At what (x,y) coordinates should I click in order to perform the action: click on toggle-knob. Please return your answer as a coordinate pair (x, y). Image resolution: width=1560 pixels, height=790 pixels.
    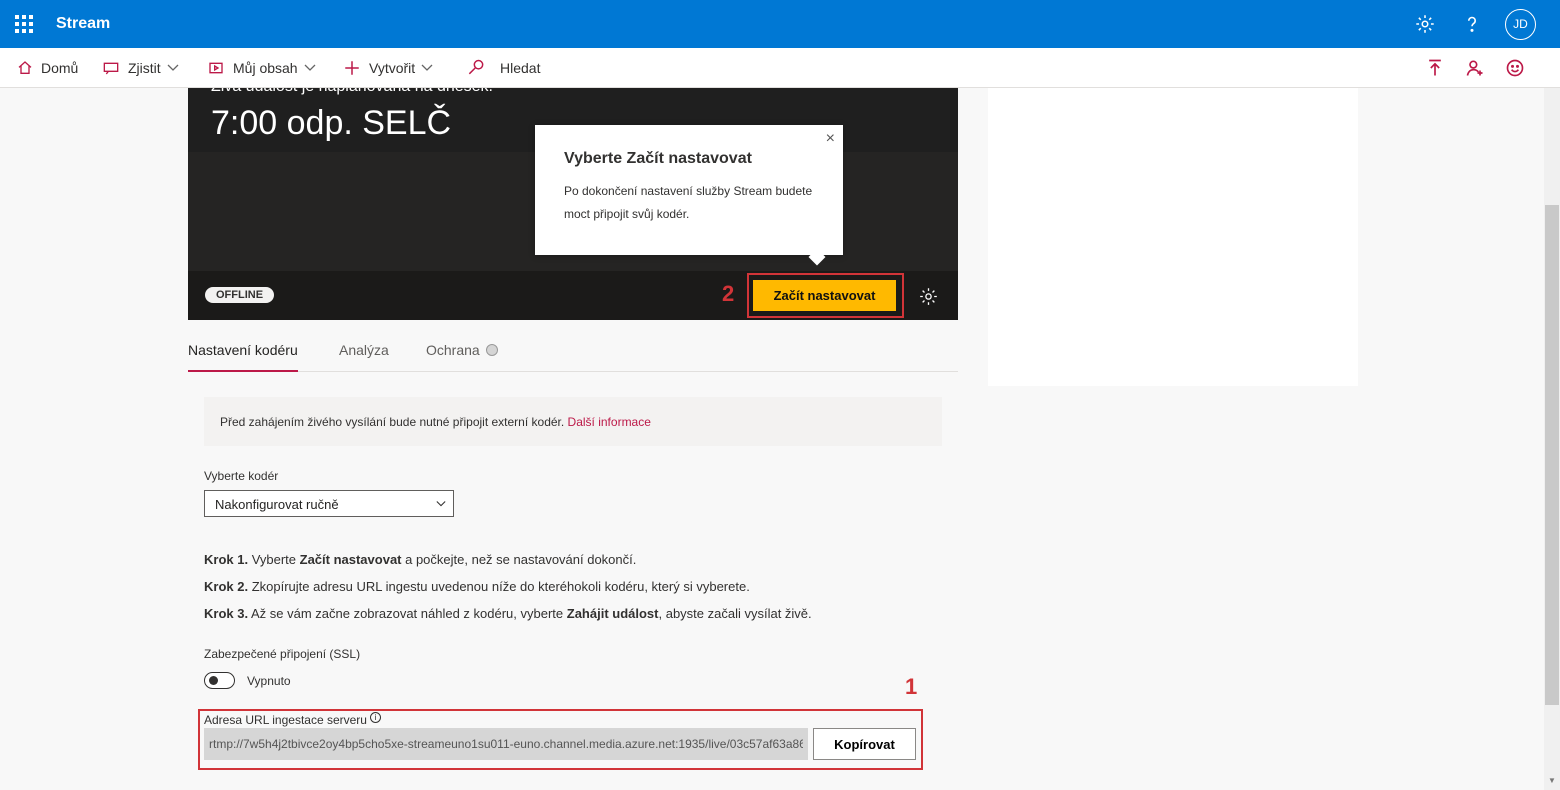
    Looking at the image, I should click on (213, 680).